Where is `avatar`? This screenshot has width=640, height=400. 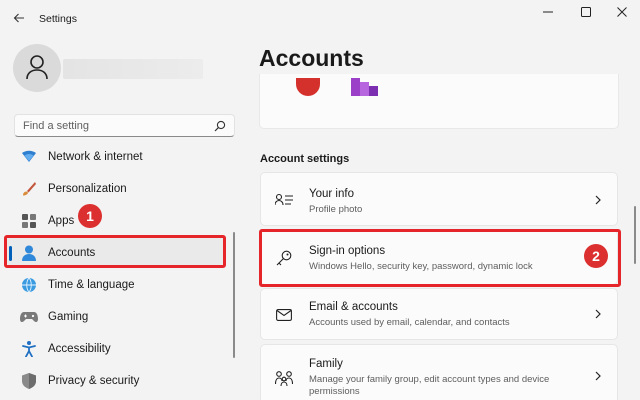 avatar is located at coordinates (37, 68).